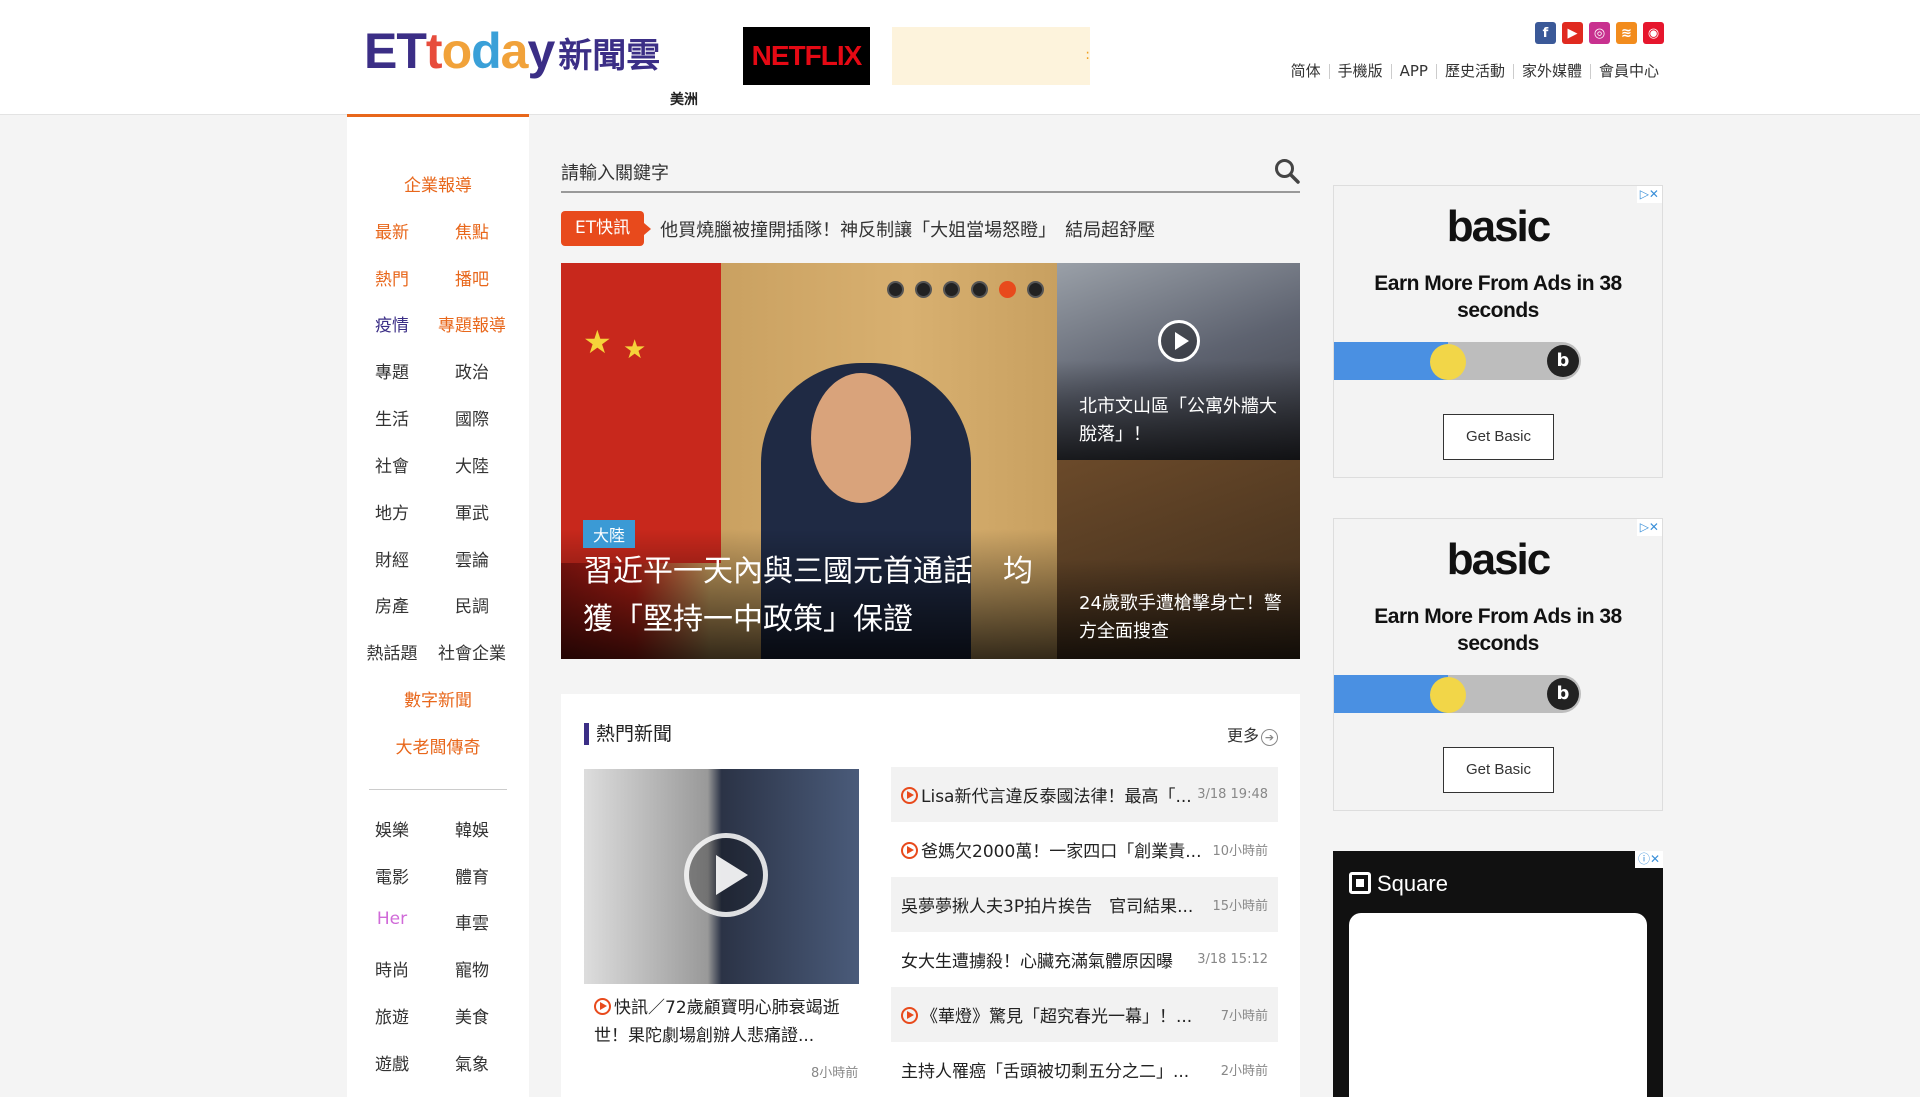 The image size is (1920, 1097). What do you see at coordinates (1244, 1016) in the screenshot?
I see `list-item-time: 7小時前` at bounding box center [1244, 1016].